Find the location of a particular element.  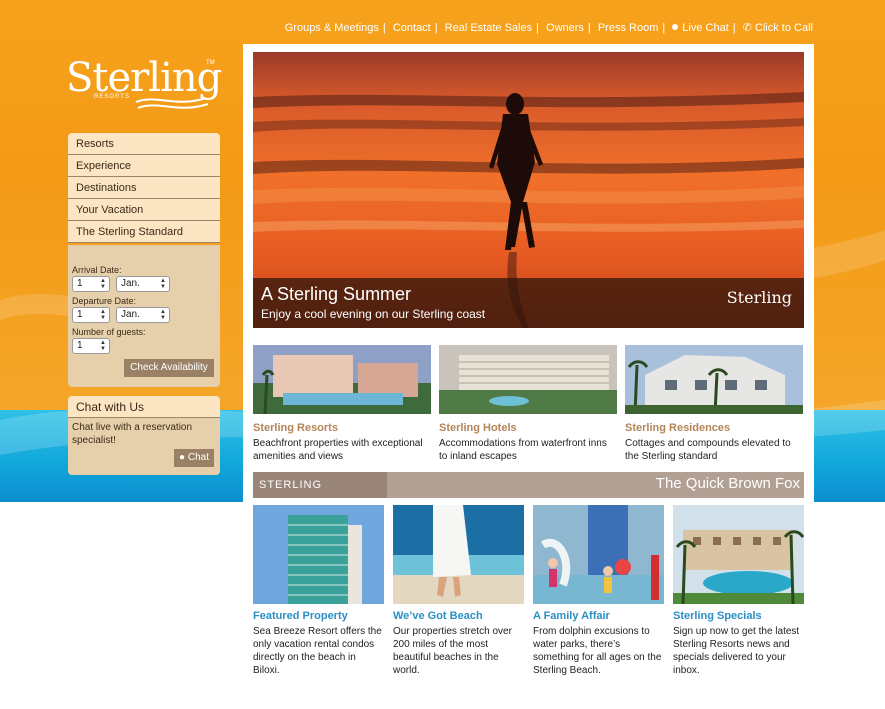

menu-item-destinations: Destinations is located at coordinates (144, 188).